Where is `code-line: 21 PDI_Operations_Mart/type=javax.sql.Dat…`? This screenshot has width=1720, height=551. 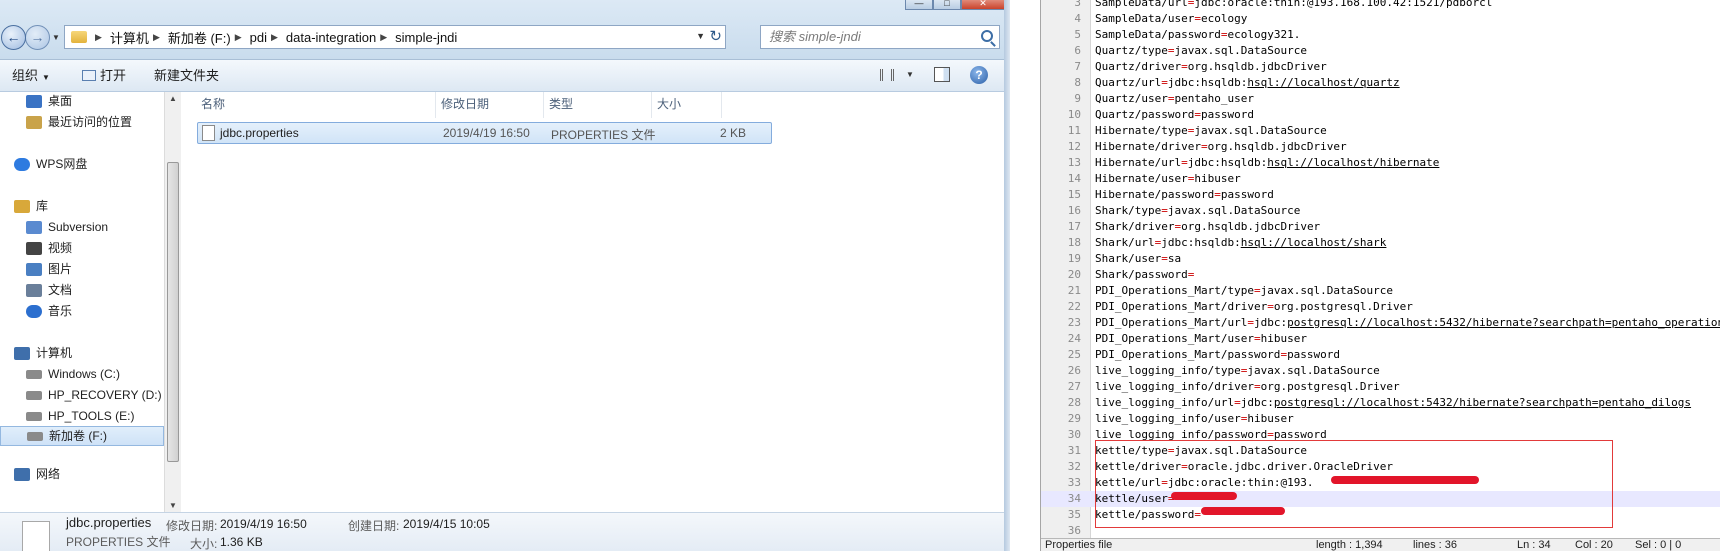
code-line: 21 PDI_Operations_Mart/type=javax.sql.Dat… is located at coordinates (1380, 291).